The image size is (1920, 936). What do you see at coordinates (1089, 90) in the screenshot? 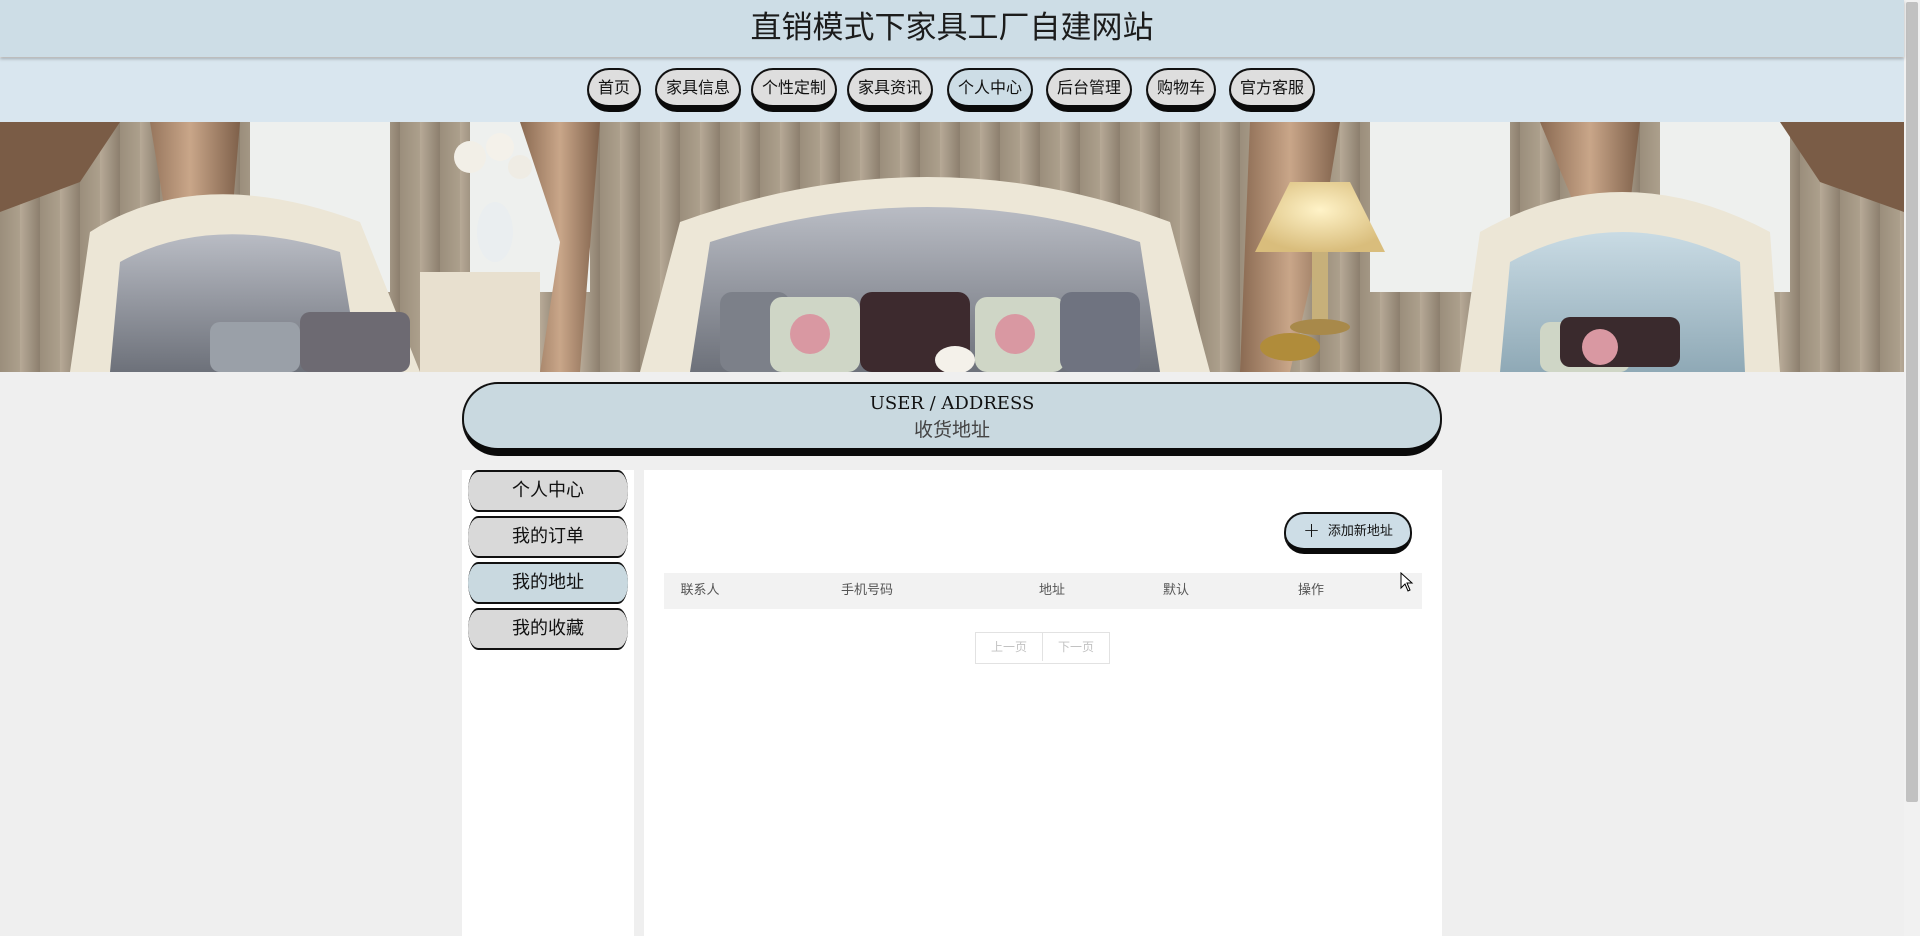
I see `nav-item-admin: 后台管理` at bounding box center [1089, 90].